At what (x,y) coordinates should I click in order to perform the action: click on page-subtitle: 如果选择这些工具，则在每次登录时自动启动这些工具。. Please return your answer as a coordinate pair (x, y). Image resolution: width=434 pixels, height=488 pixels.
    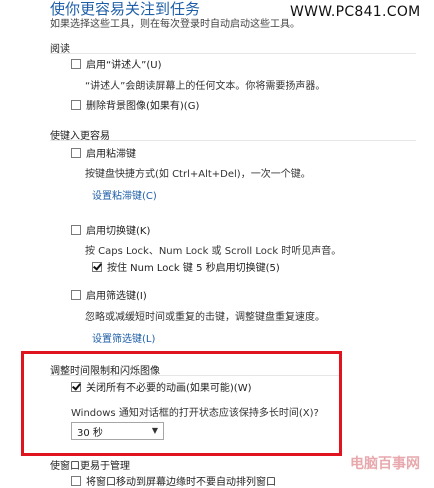
    Looking at the image, I should click on (175, 24).